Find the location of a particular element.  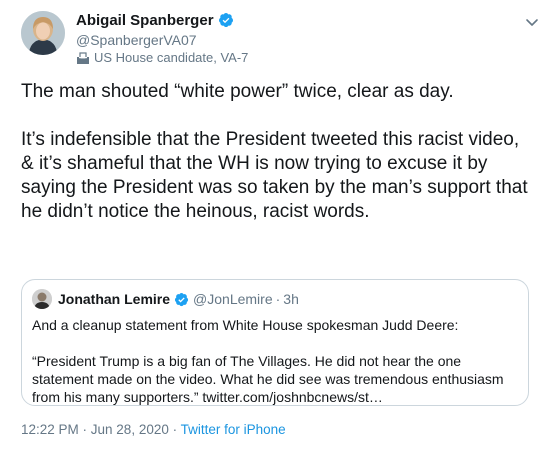

author-name: Abigail Spanberger is located at coordinates (145, 20).